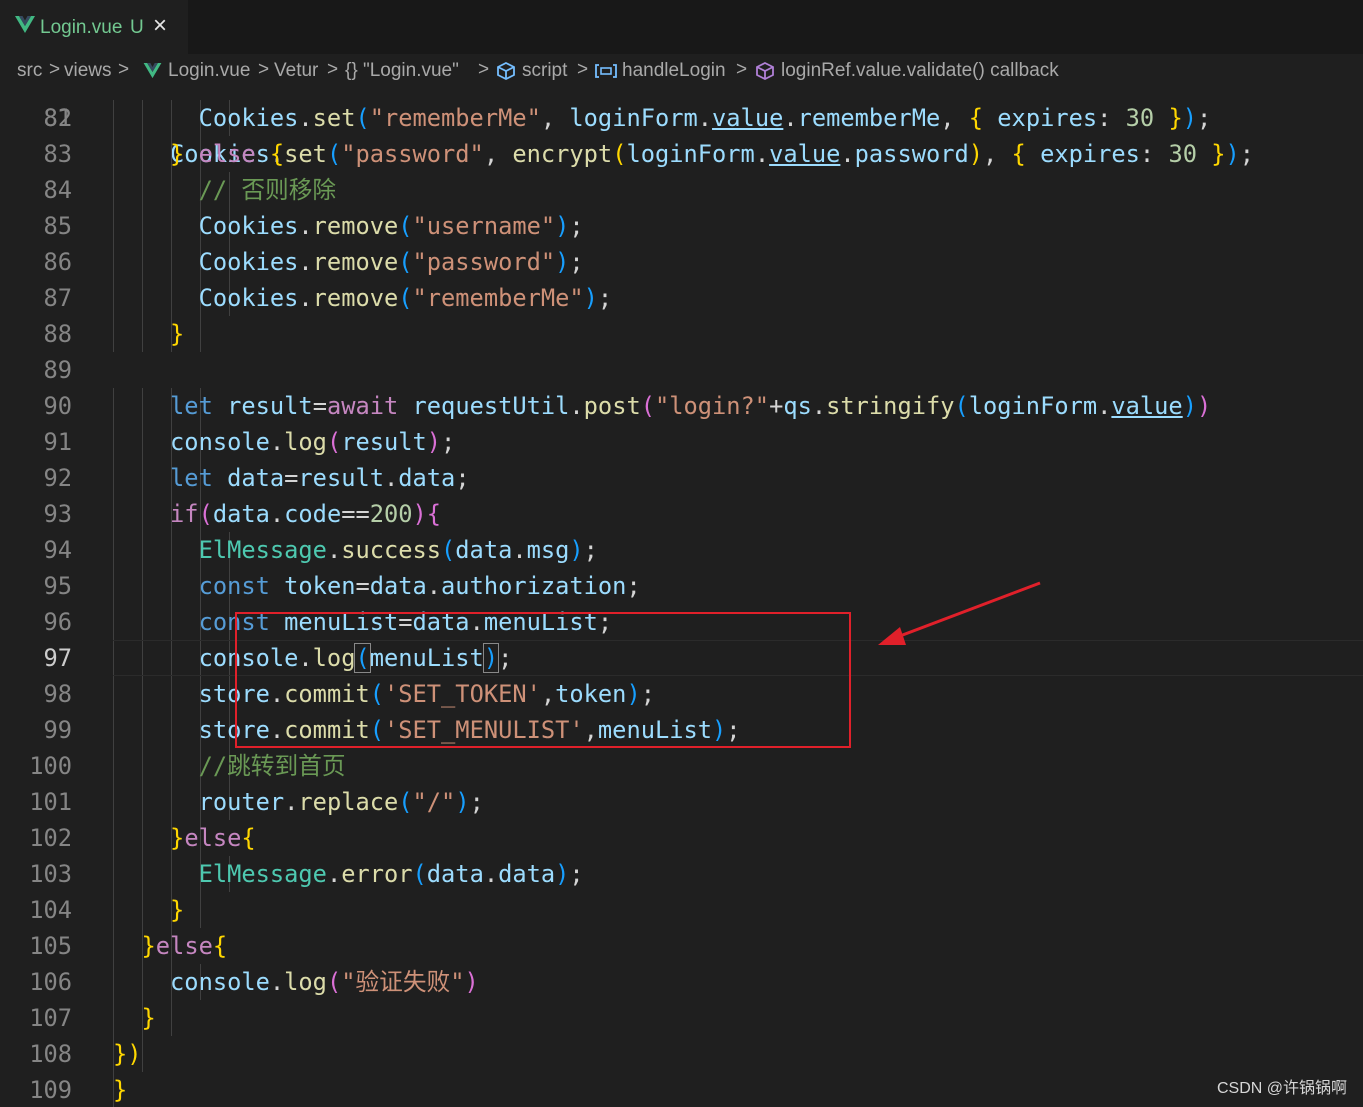 The image size is (1363, 1107). I want to click on code-line: 101 router.replace("/");, so click(681, 802).